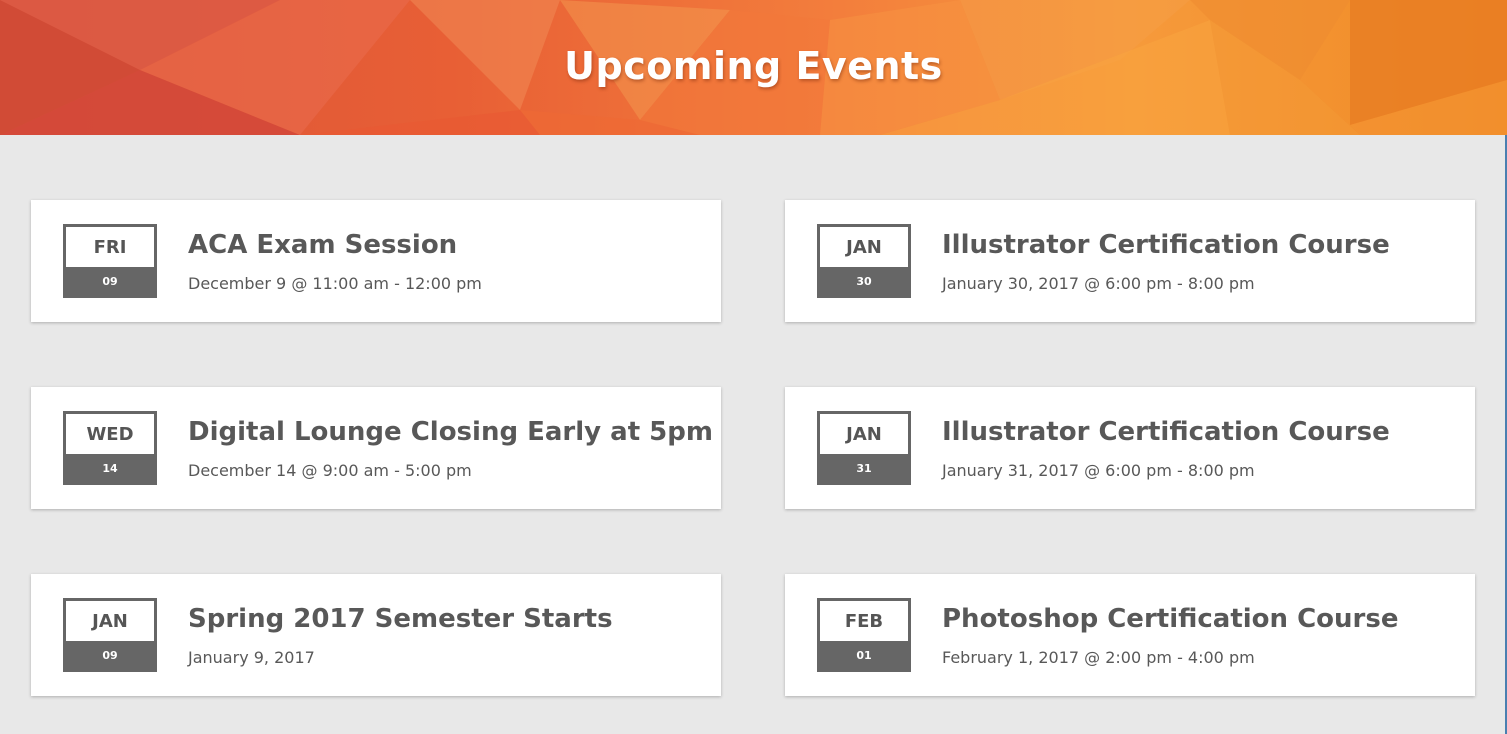 Image resolution: width=1507 pixels, height=734 pixels. I want to click on event-time: January 30, 2017 @ 6:00 pm - 8:00 pm, so click(1098, 283).